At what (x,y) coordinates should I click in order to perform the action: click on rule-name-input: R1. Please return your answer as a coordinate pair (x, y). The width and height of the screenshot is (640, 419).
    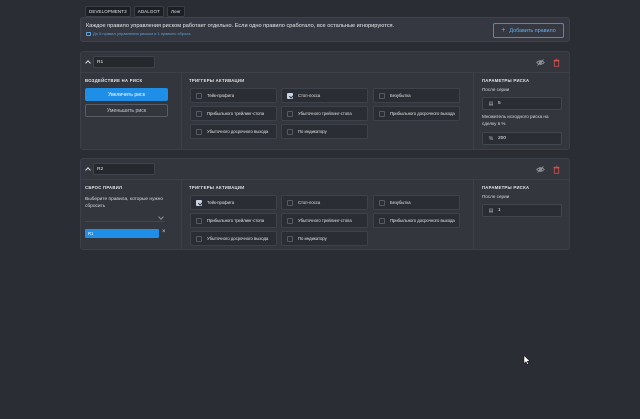
    Looking at the image, I should click on (124, 62).